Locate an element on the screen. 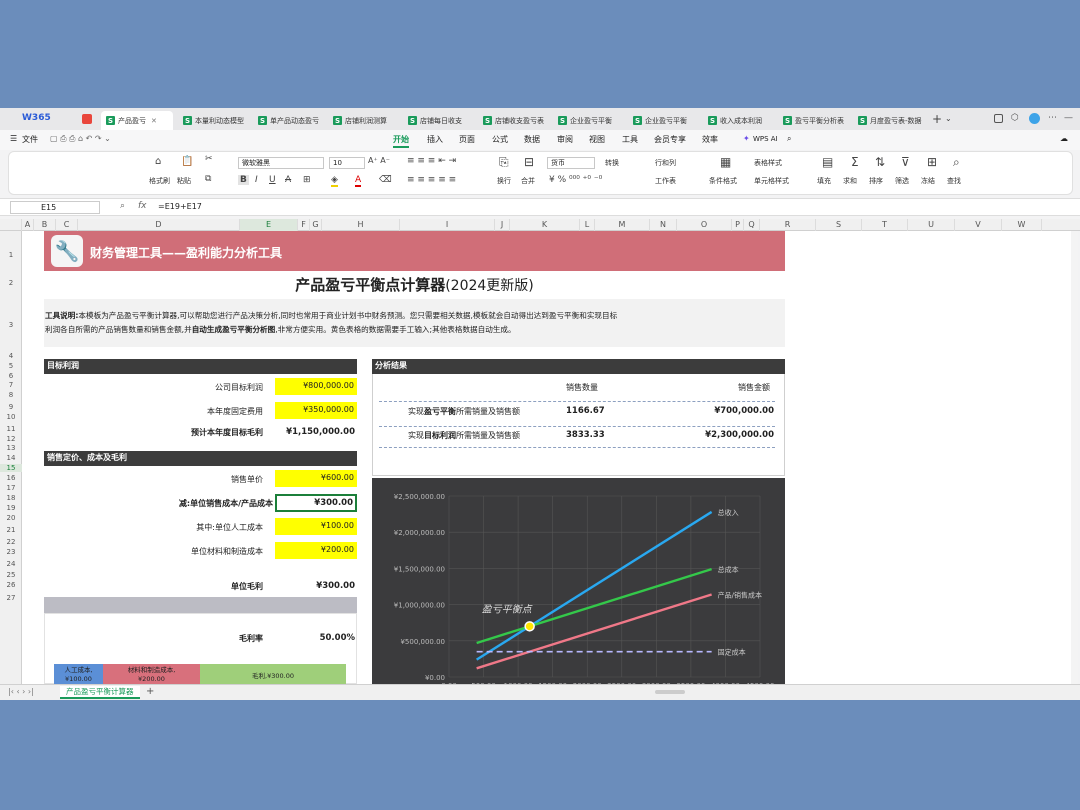  column-header-D: D is located at coordinates (159, 225).